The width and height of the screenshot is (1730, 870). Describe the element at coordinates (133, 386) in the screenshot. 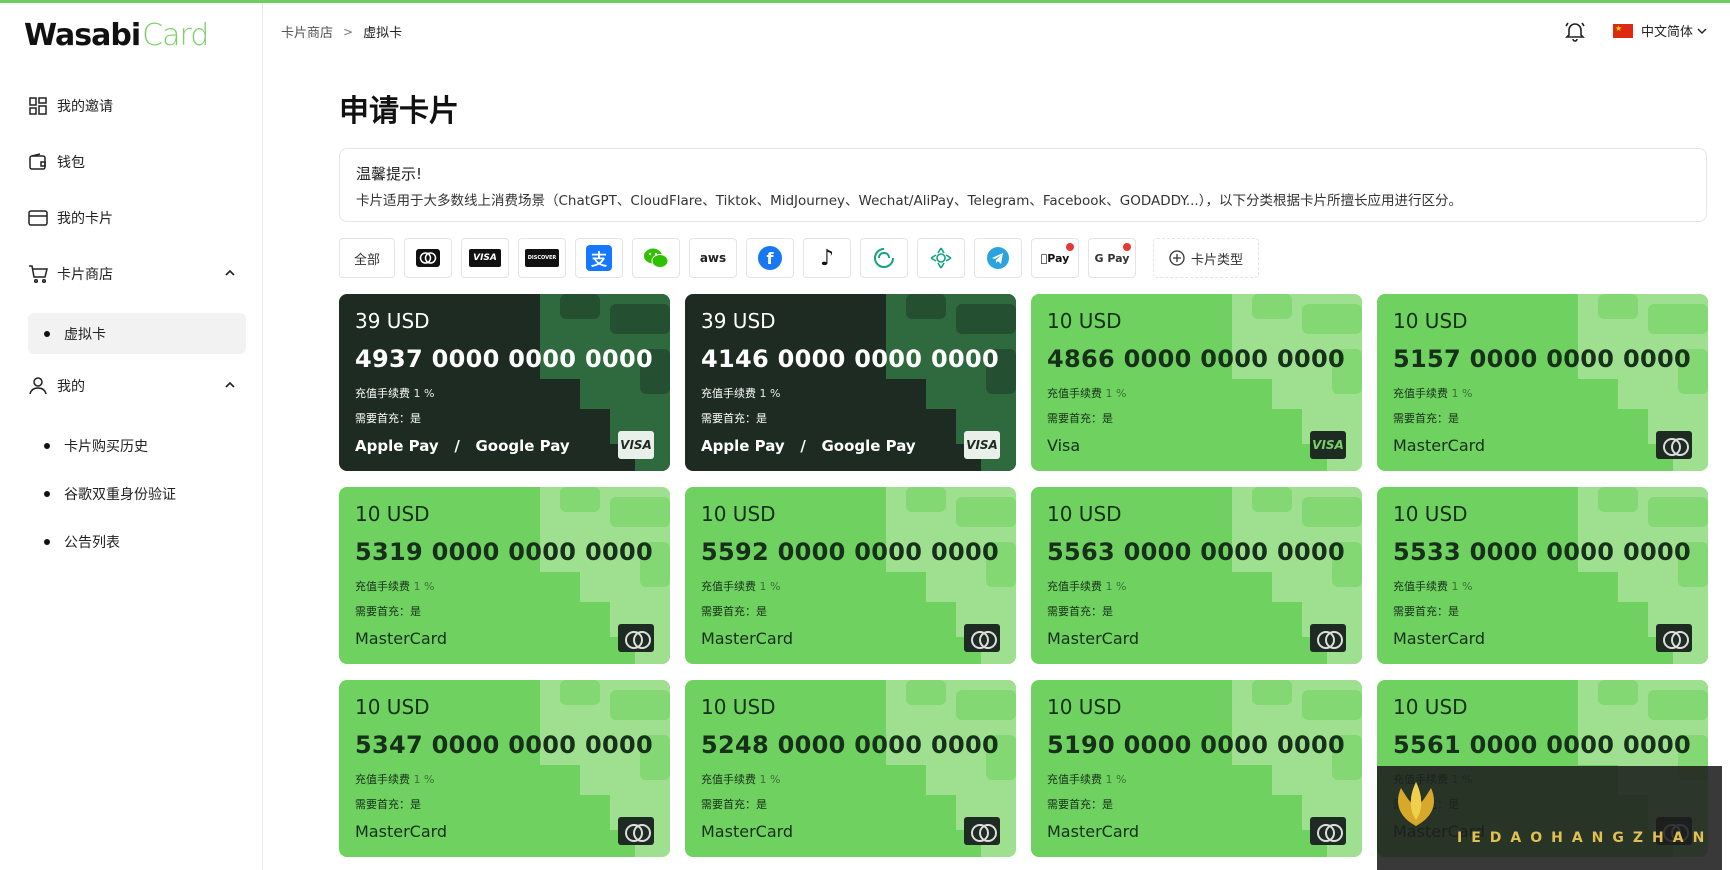

I see `sidebar-item-mine: 我的` at that location.